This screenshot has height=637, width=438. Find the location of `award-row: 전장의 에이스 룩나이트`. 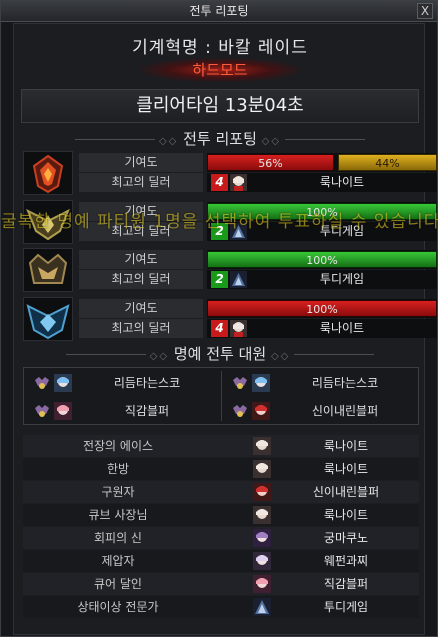

award-row: 전장의 에이스 룩나이트 is located at coordinates (221, 446).